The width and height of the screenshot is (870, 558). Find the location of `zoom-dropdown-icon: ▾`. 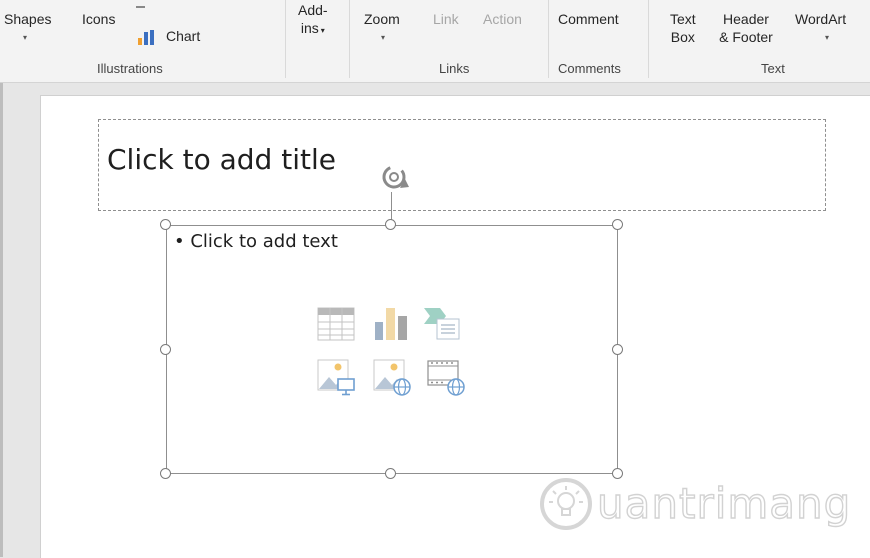

zoom-dropdown-icon: ▾ is located at coordinates (383, 37).